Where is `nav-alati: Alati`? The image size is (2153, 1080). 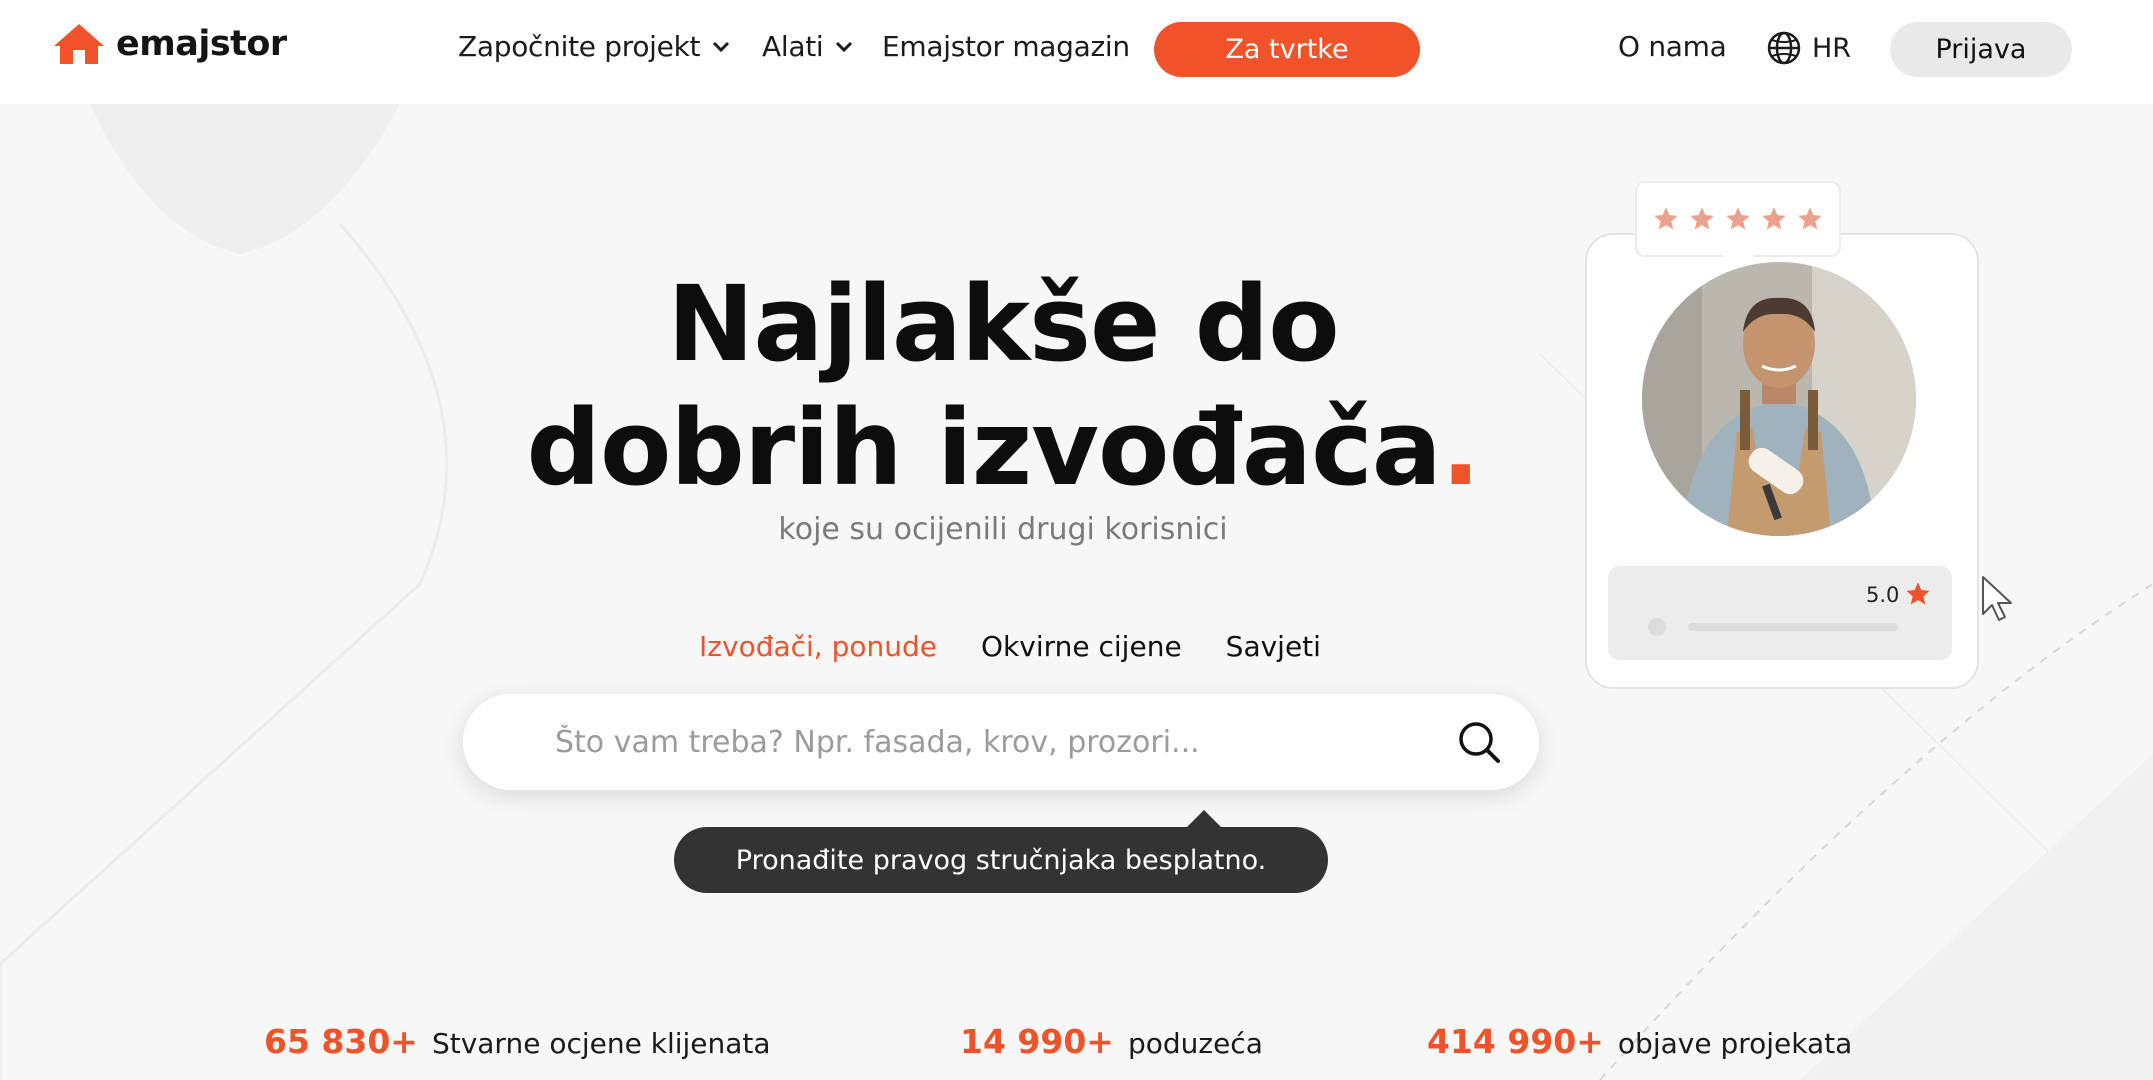 nav-alati: Alati is located at coordinates (807, 46).